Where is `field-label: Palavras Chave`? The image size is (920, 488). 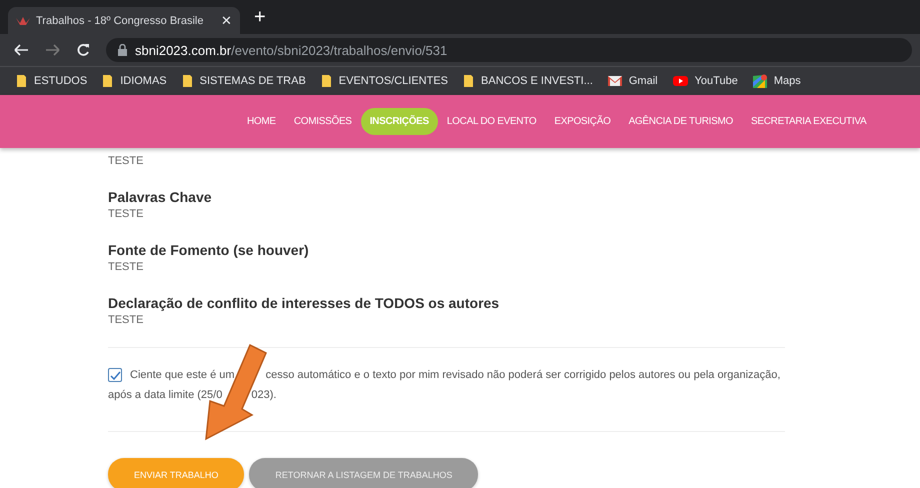 field-label: Palavras Chave is located at coordinates (160, 197).